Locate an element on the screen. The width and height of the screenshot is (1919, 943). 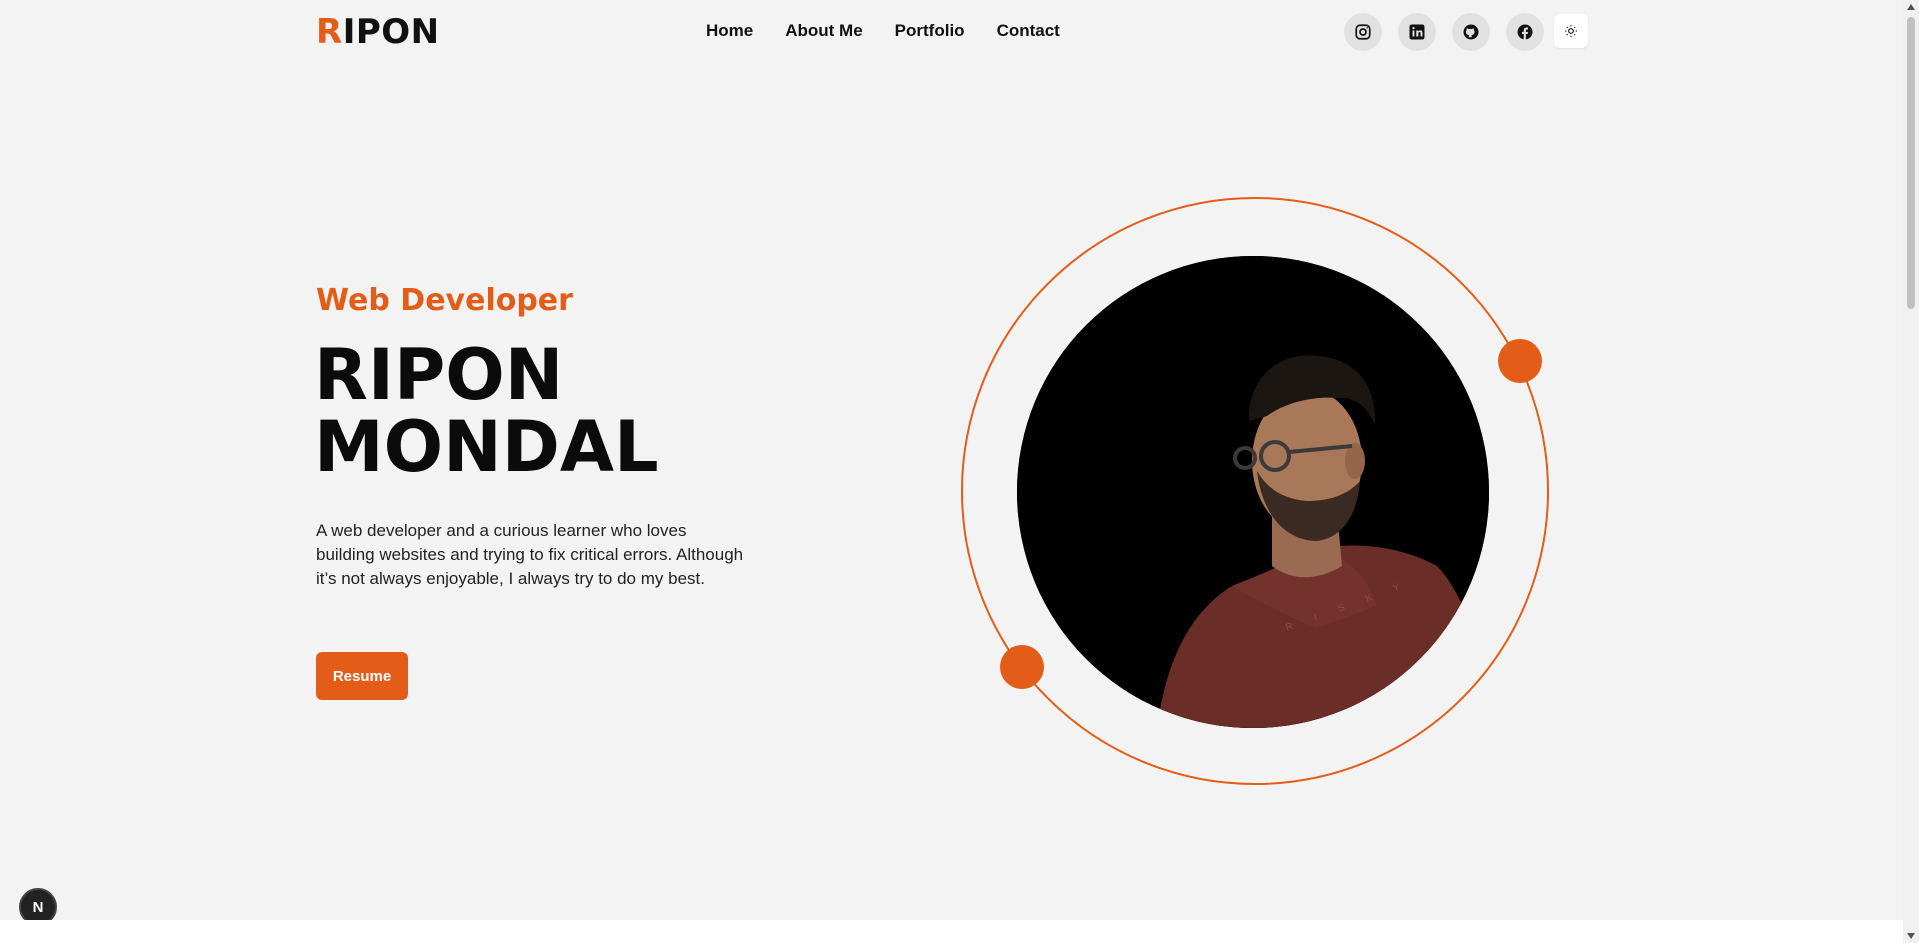
theme-toggle-button is located at coordinates (1571, 31).